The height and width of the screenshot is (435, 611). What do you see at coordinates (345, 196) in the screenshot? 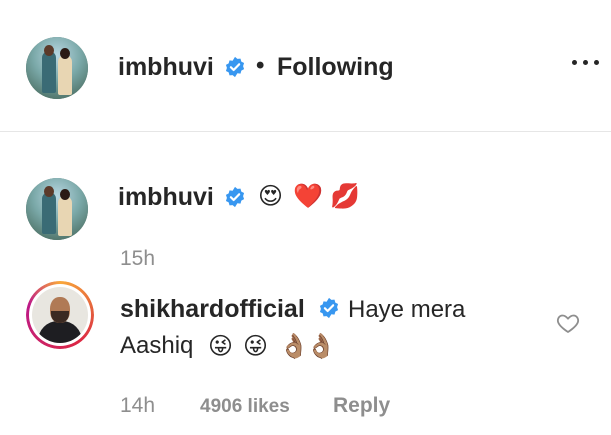
I see `kiss-mark-emoji: 💋` at bounding box center [345, 196].